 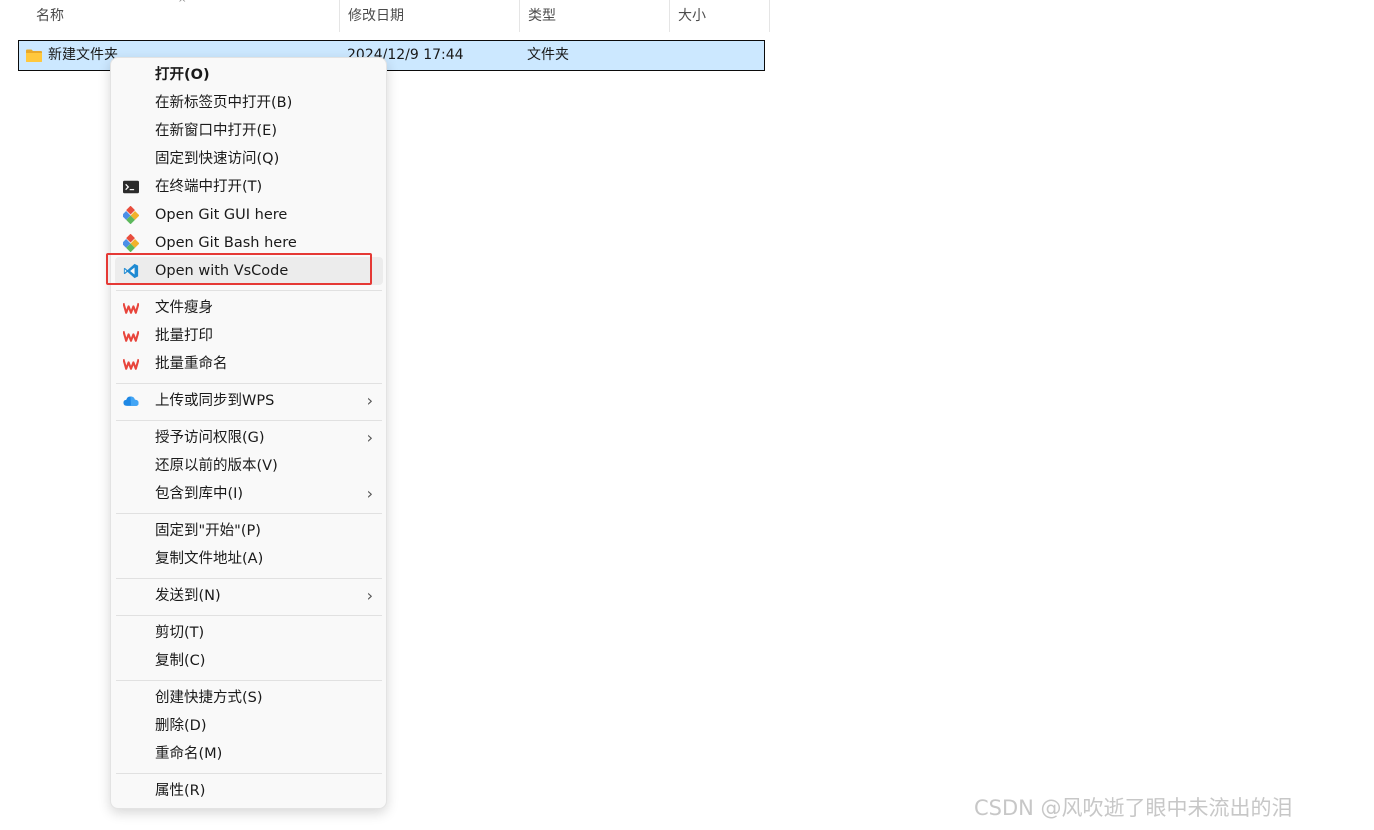 I want to click on menu-item-label: 创建快捷方式(S), so click(x=209, y=698).